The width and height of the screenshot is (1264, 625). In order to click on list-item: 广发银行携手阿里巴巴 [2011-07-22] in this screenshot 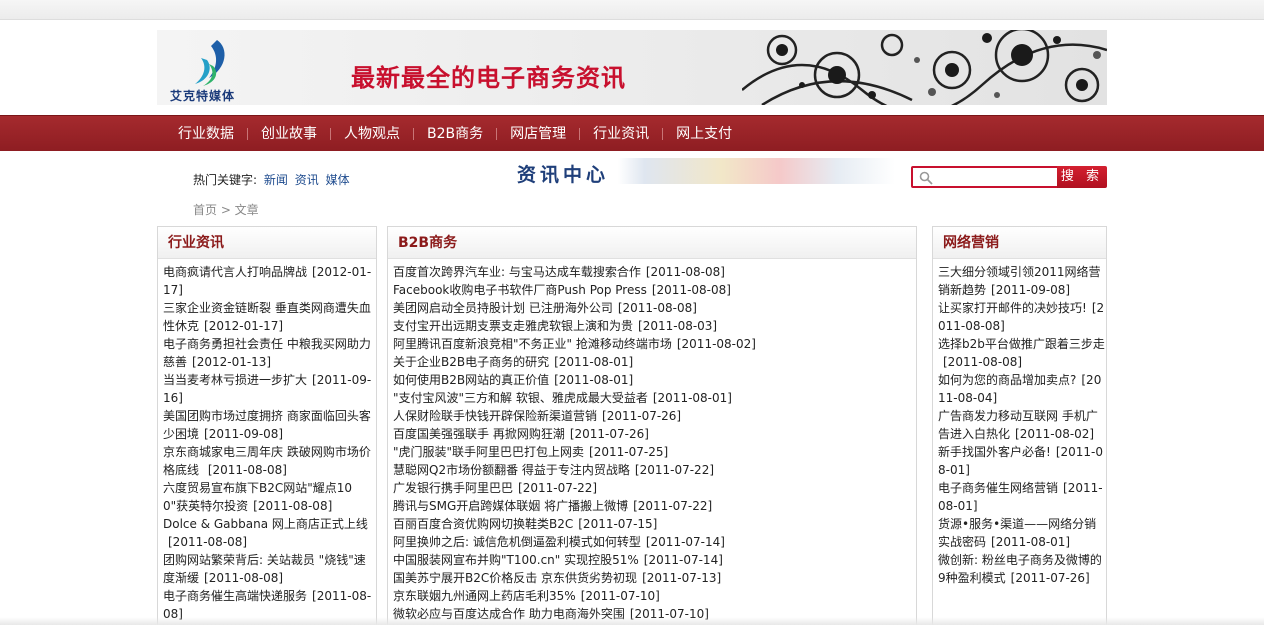, I will do `click(654, 488)`.